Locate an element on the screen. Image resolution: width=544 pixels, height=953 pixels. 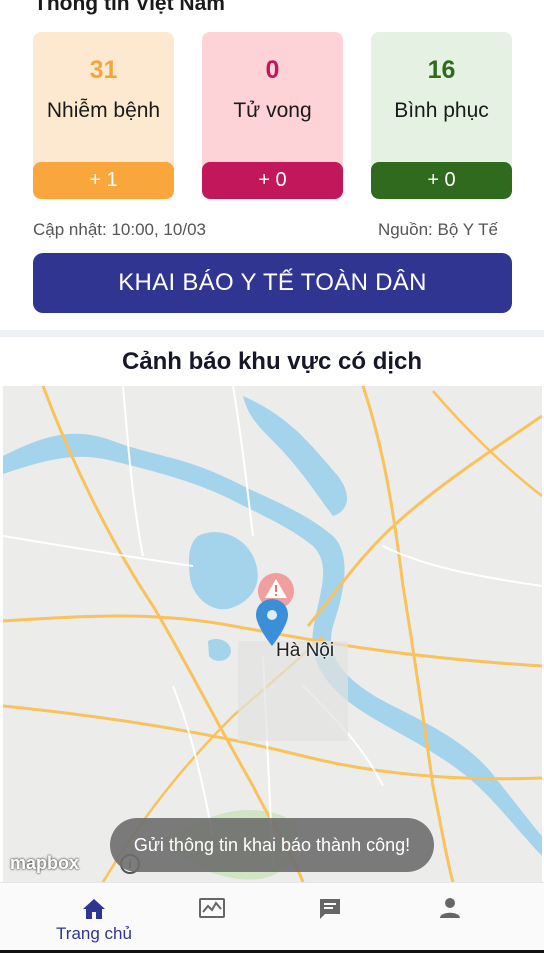
home-icon is located at coordinates (94, 911).